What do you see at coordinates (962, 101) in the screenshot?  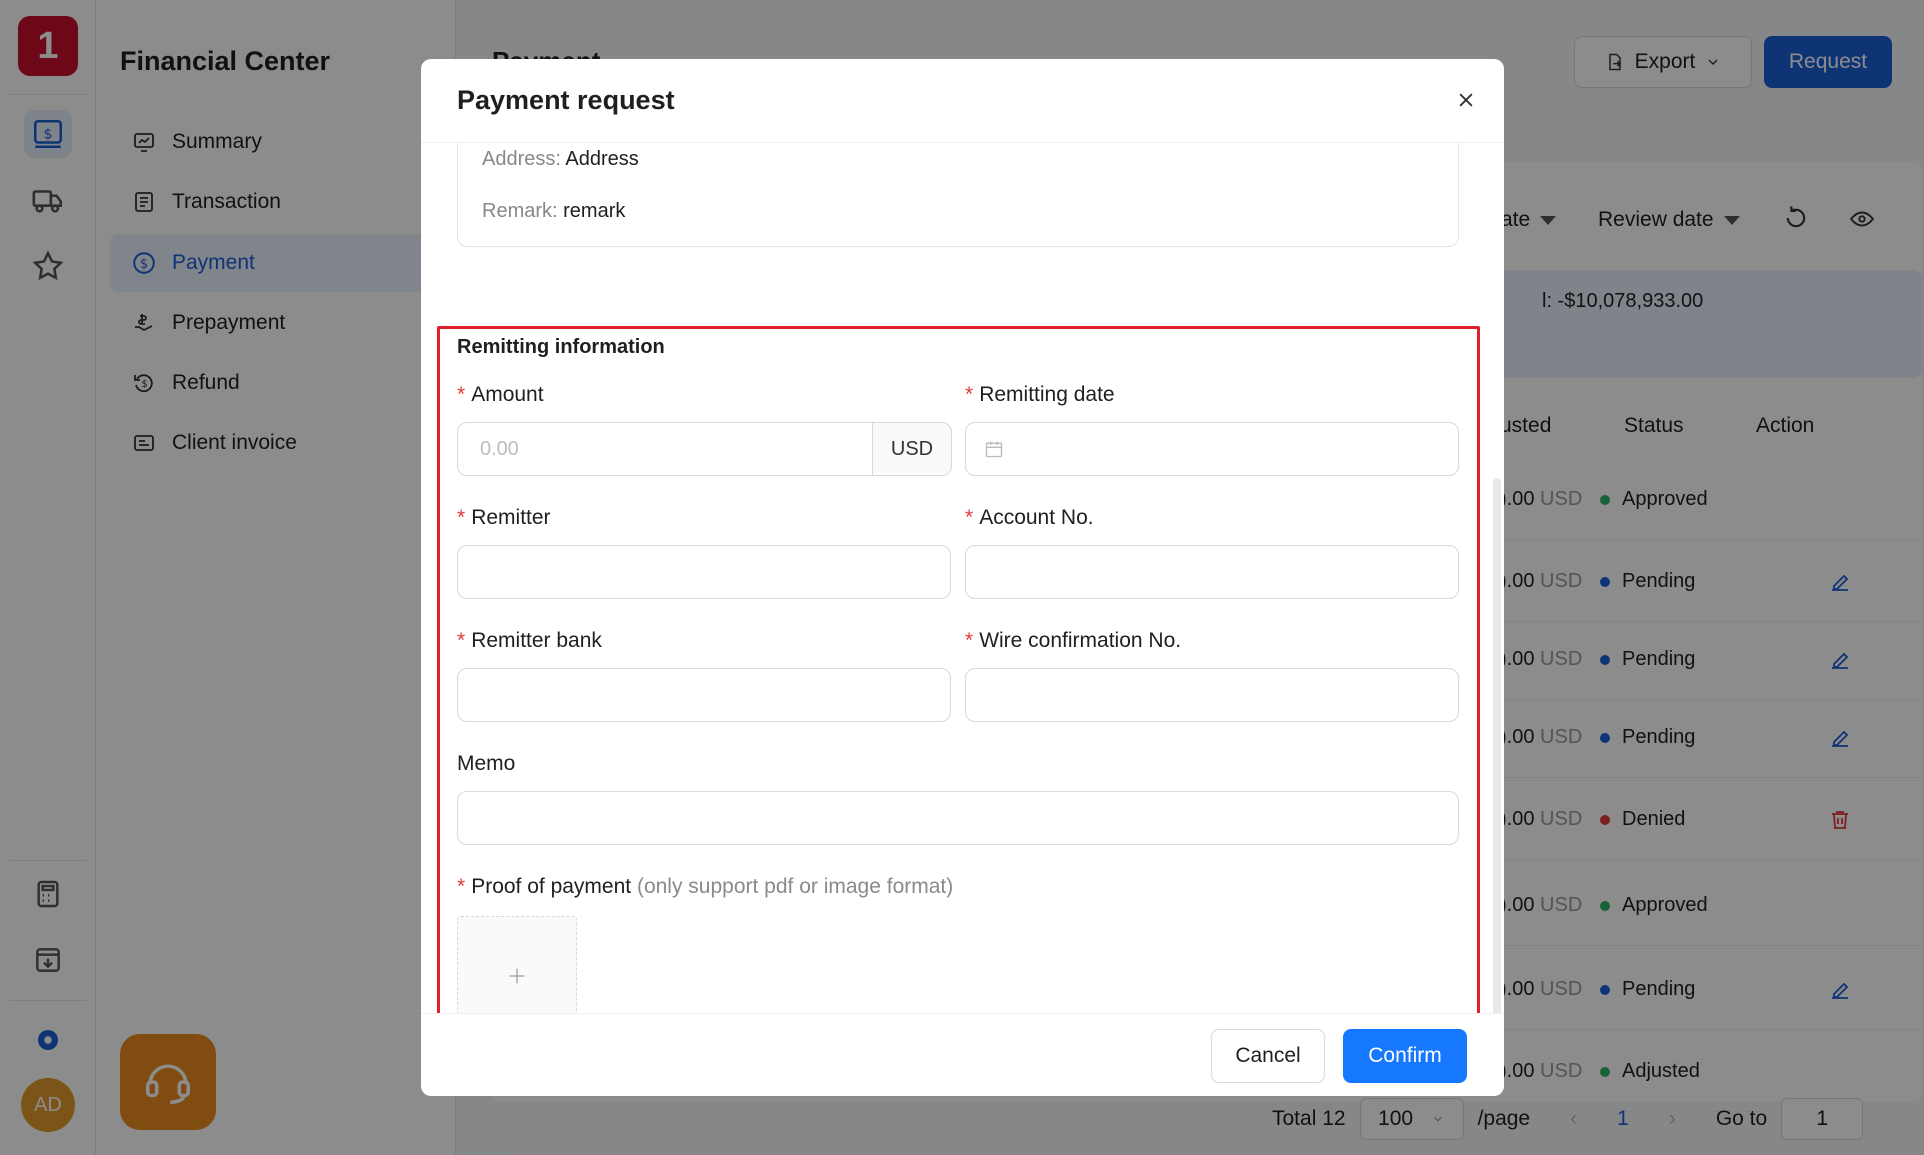 I see `modal-header: Payment request` at bounding box center [962, 101].